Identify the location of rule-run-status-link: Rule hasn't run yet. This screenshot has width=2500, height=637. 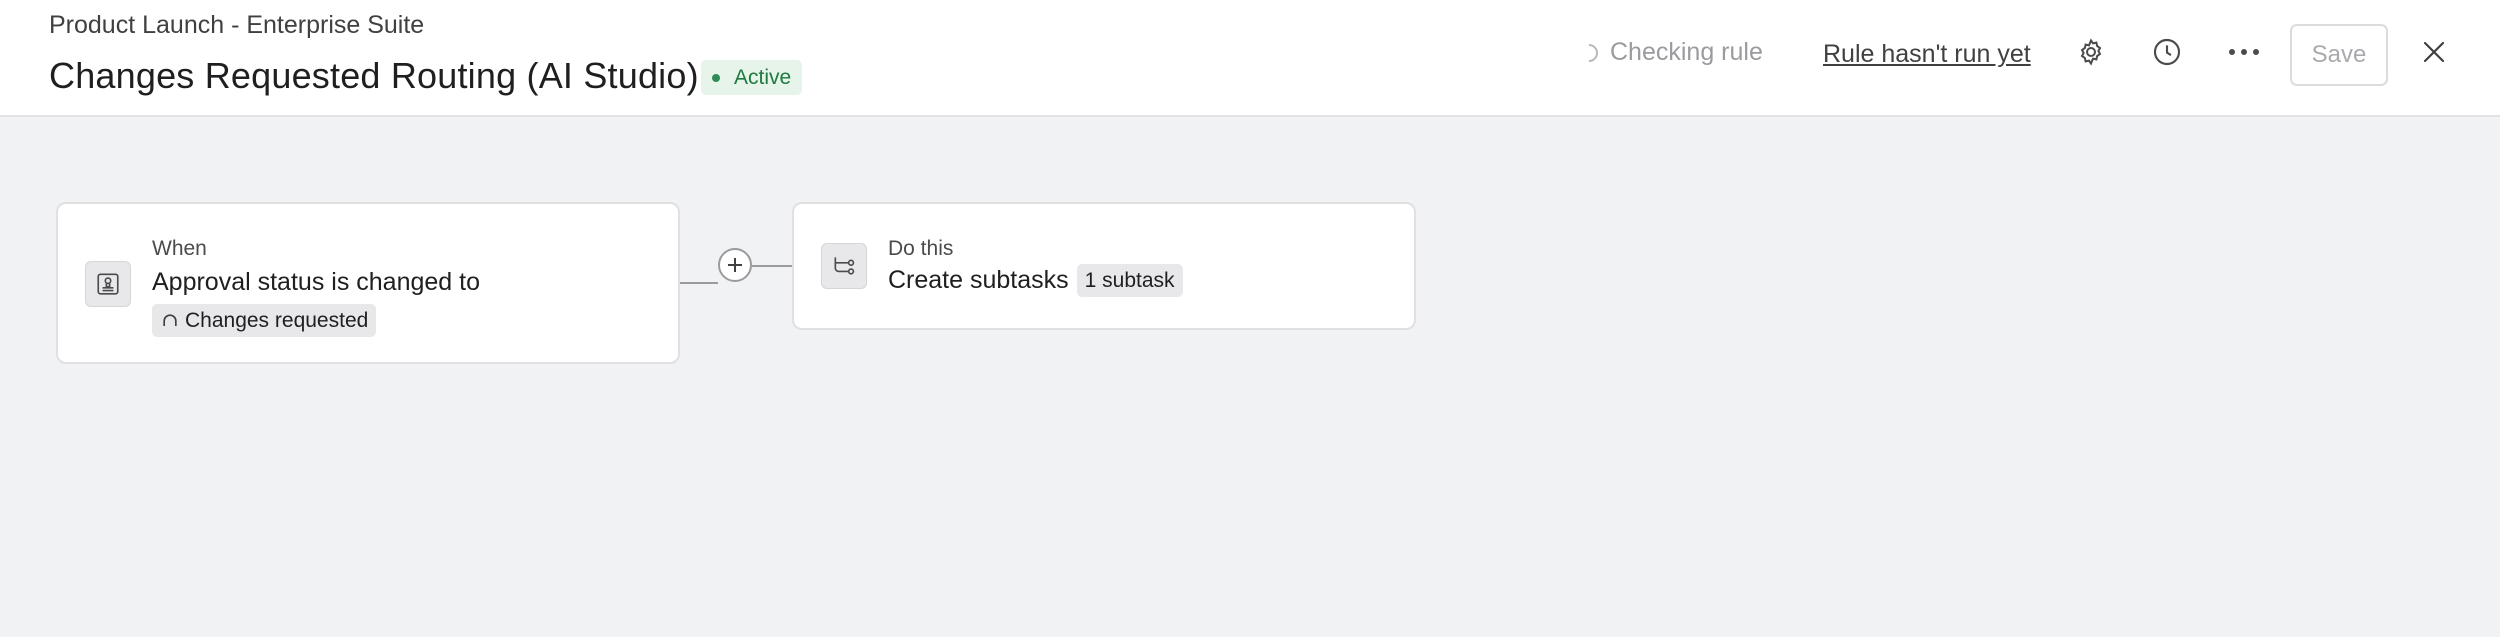
(1927, 54).